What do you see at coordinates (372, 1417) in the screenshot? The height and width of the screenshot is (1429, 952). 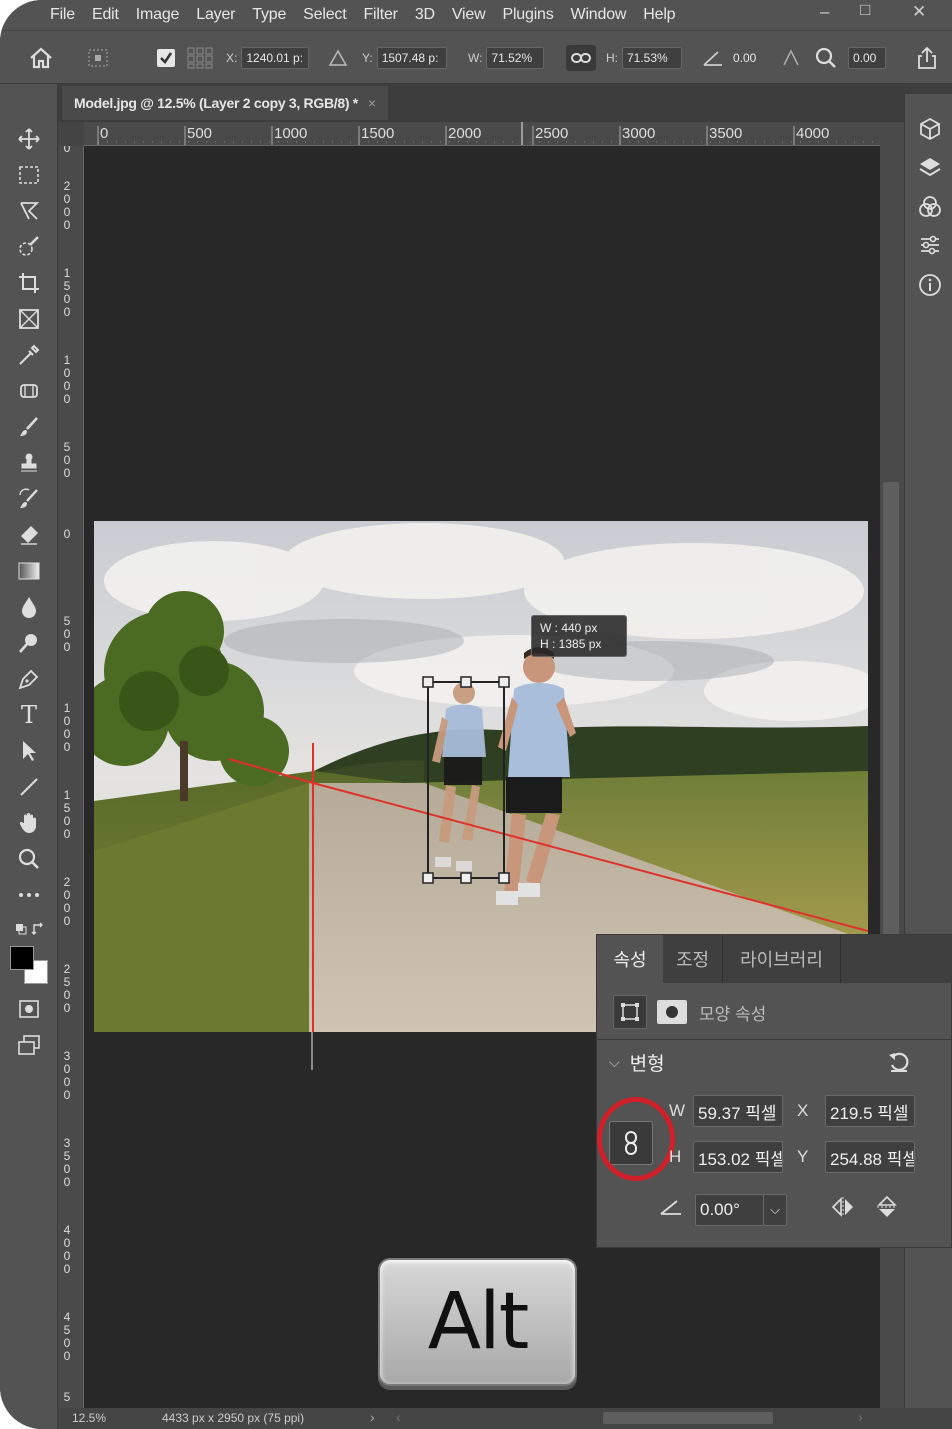 I see `status-arrow-icon: ›` at bounding box center [372, 1417].